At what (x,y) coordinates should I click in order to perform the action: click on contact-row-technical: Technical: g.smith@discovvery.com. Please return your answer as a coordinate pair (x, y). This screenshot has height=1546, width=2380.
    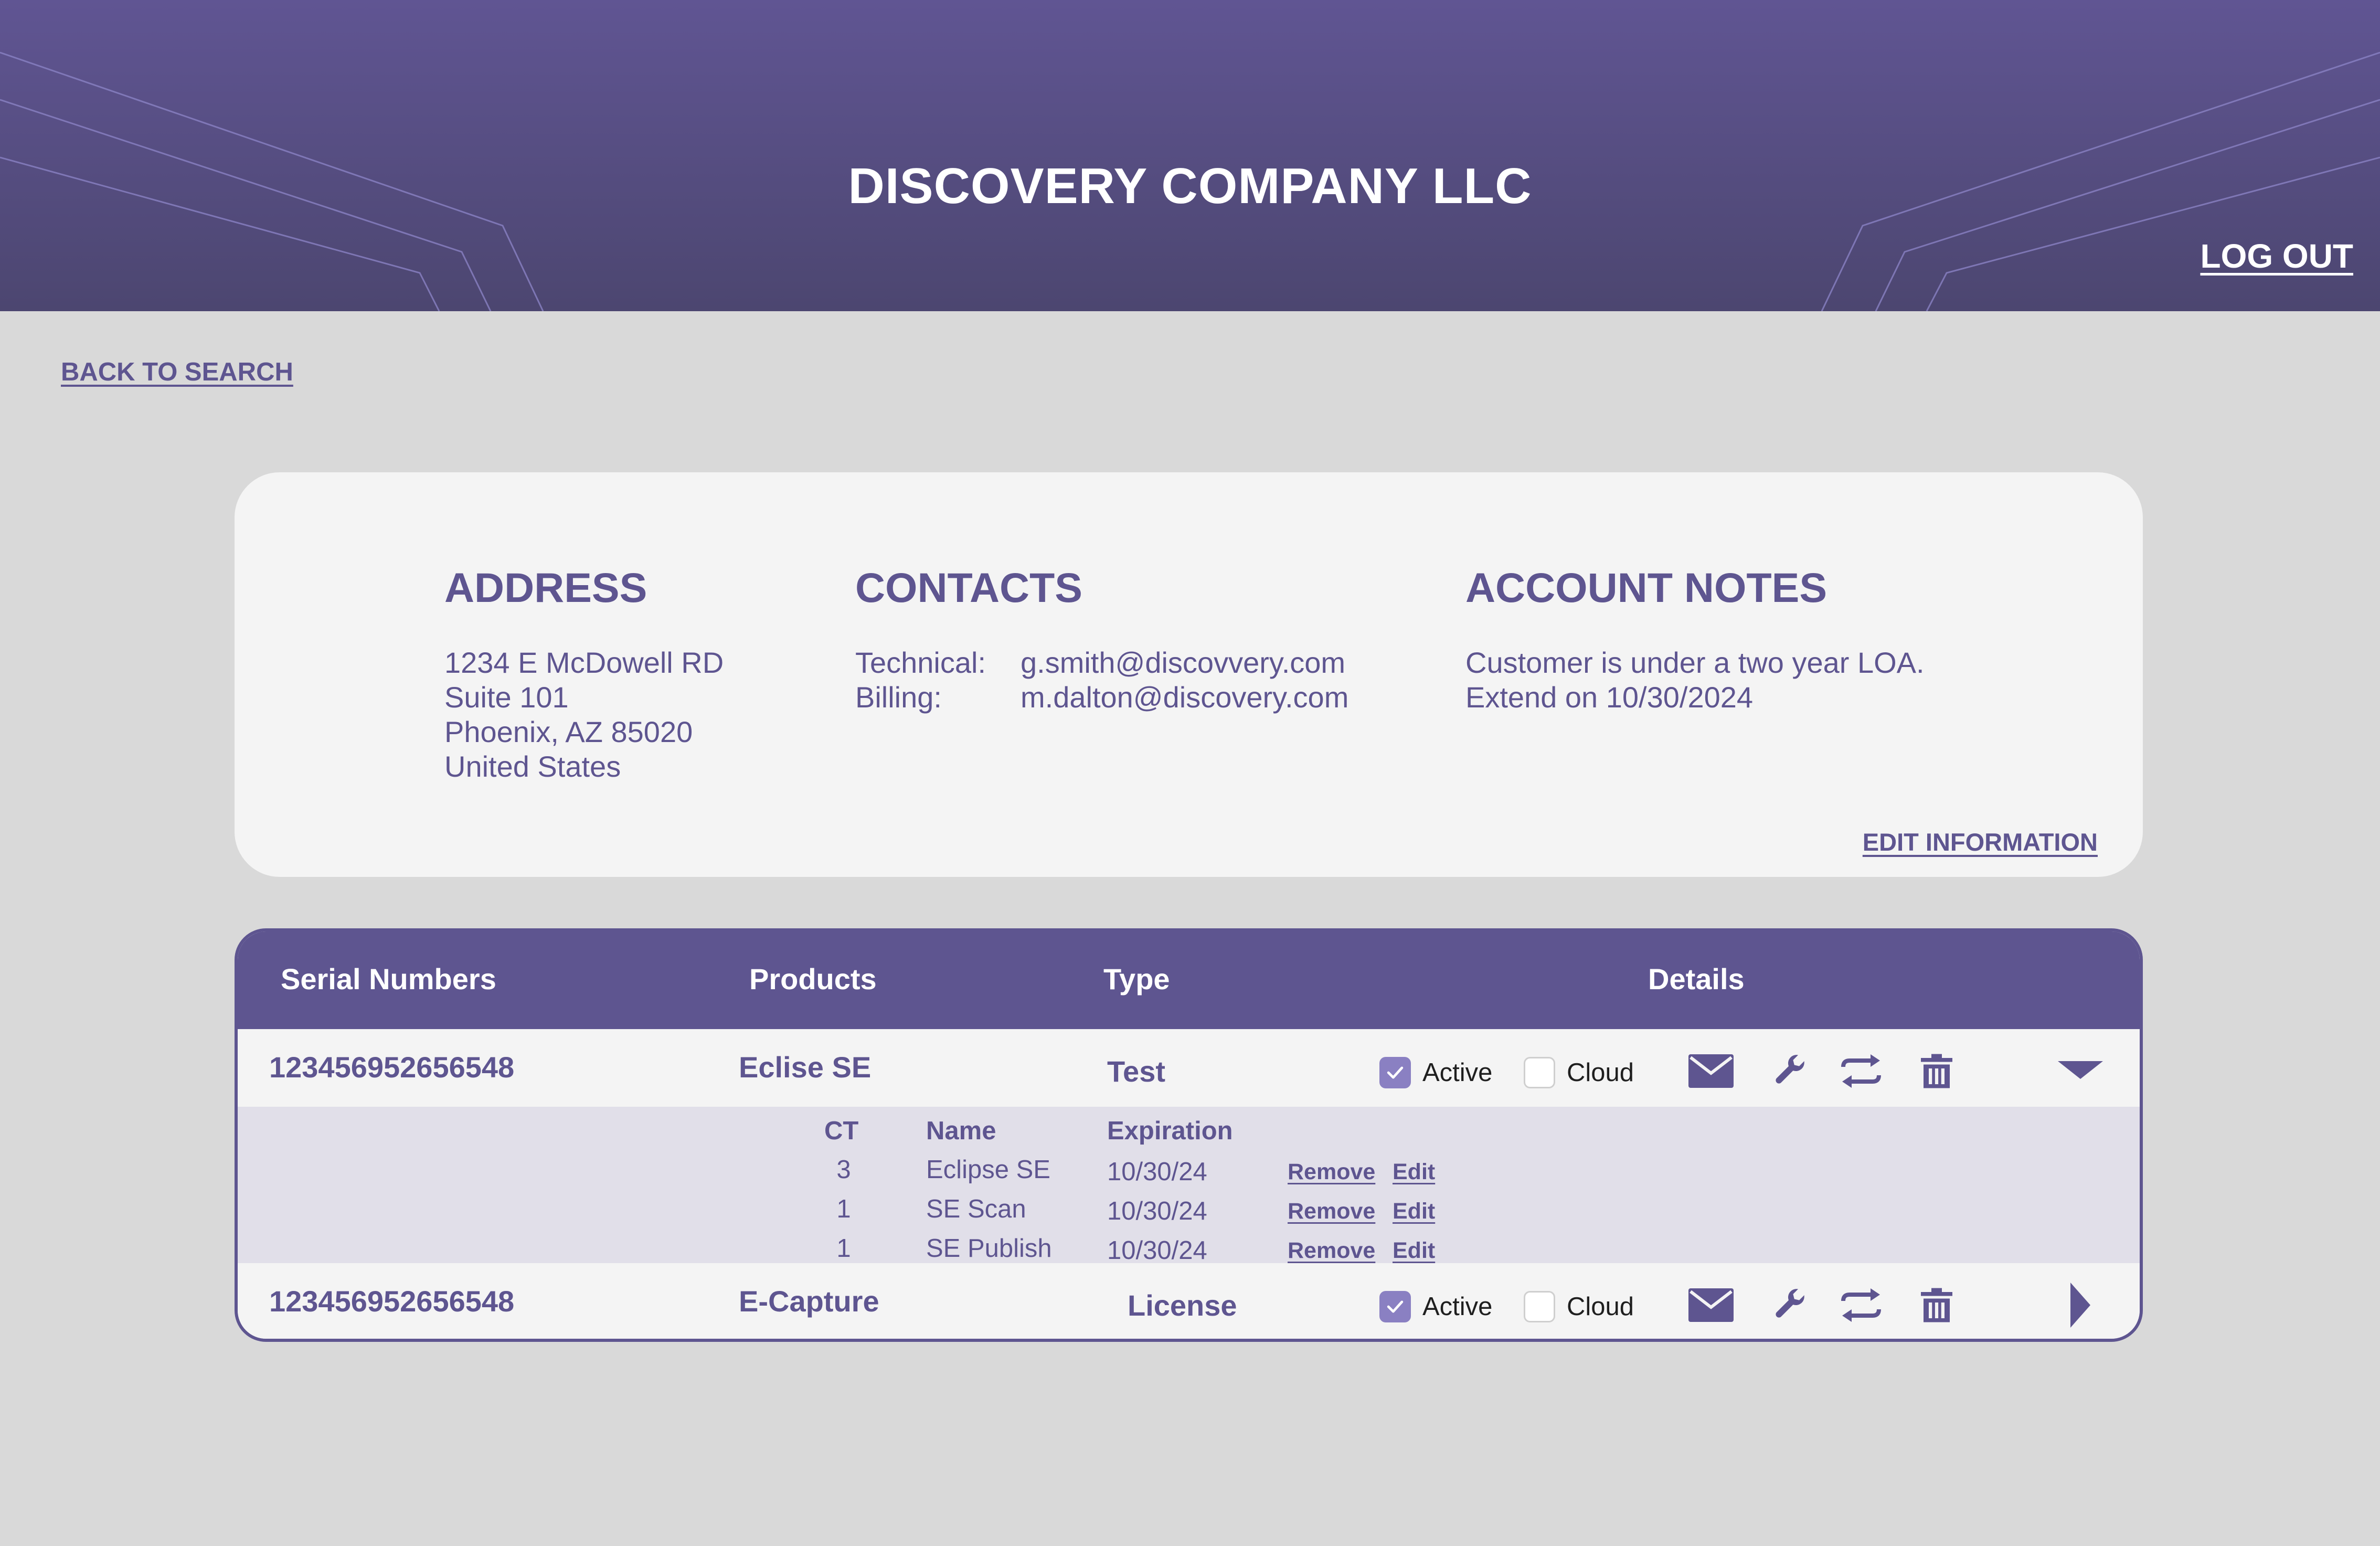
    Looking at the image, I should click on (1101, 662).